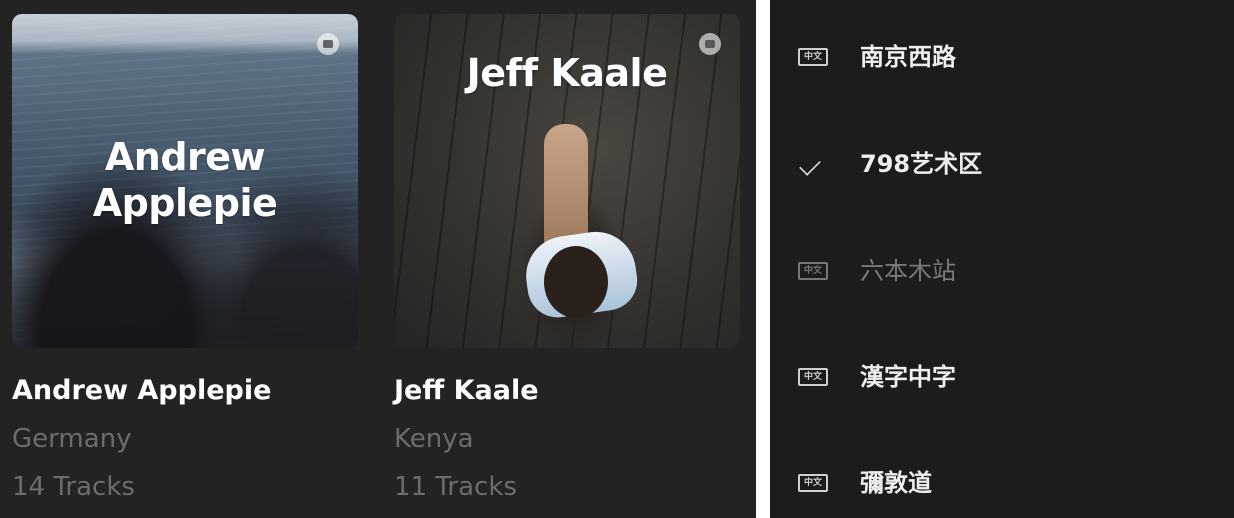 Image resolution: width=1234 pixels, height=518 pixels. Describe the element at coordinates (921, 164) in the screenshot. I see `menu-item-label: 798艺术区` at that location.